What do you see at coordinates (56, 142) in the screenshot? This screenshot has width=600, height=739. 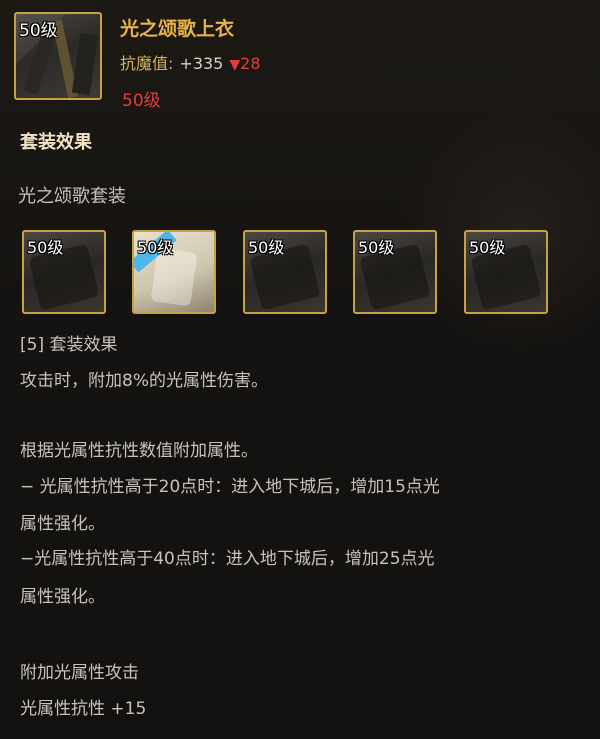 I see `set-effect-title: 套装效果` at bounding box center [56, 142].